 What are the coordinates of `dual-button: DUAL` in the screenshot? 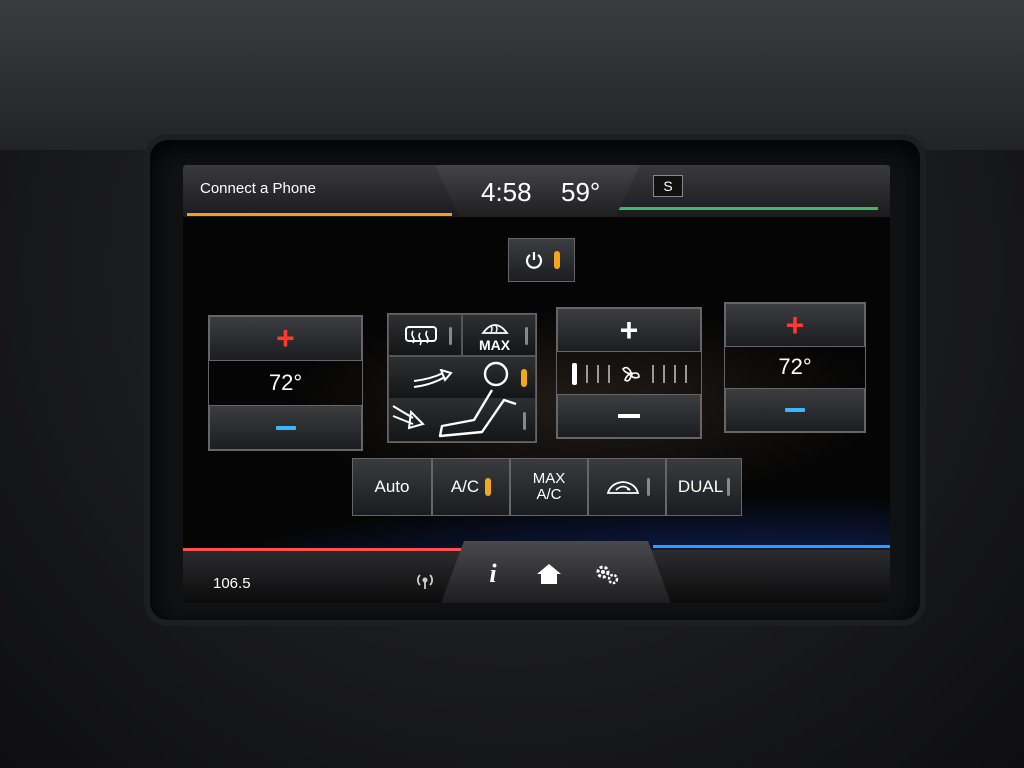 It's located at (704, 487).